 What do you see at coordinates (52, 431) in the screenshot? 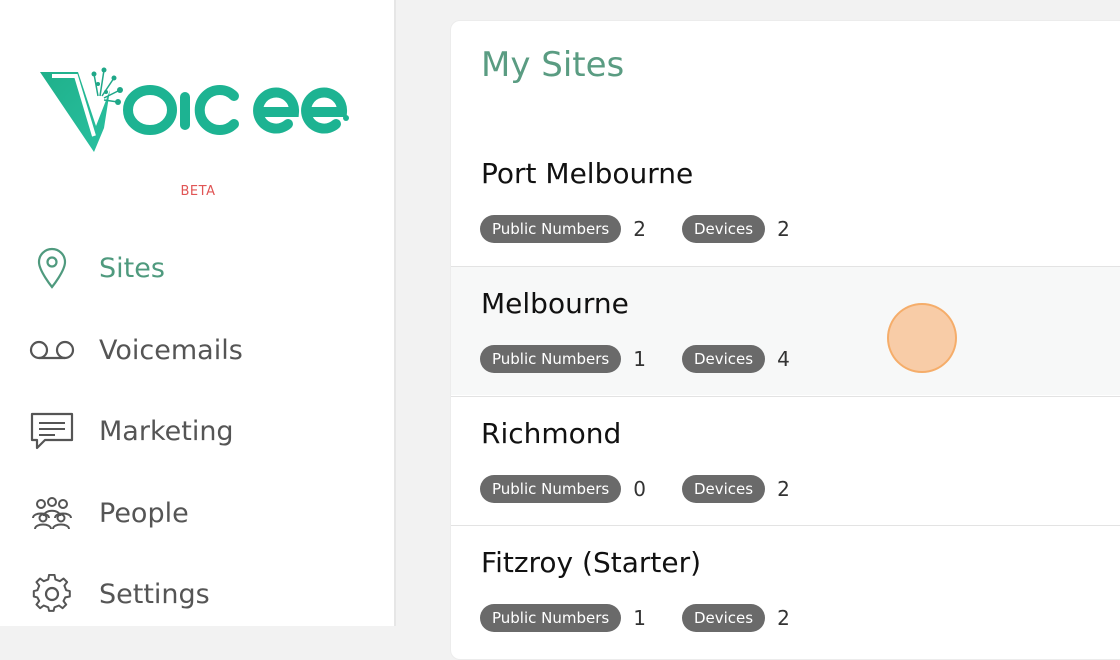
I see `chat-message-icon` at bounding box center [52, 431].